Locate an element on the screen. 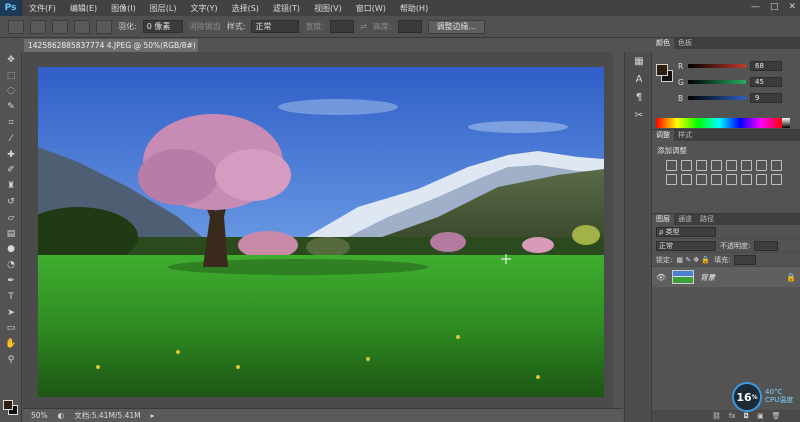 Image resolution: width=800 pixels, height=422 pixels. antialias-checkbox: 消除锯齿 is located at coordinates (205, 26).